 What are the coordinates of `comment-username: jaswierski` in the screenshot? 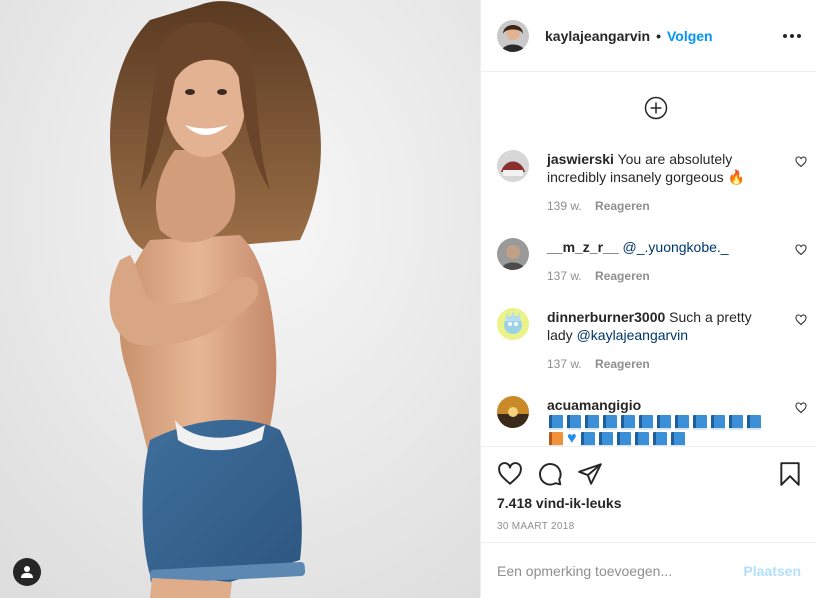 It's located at (580, 159).